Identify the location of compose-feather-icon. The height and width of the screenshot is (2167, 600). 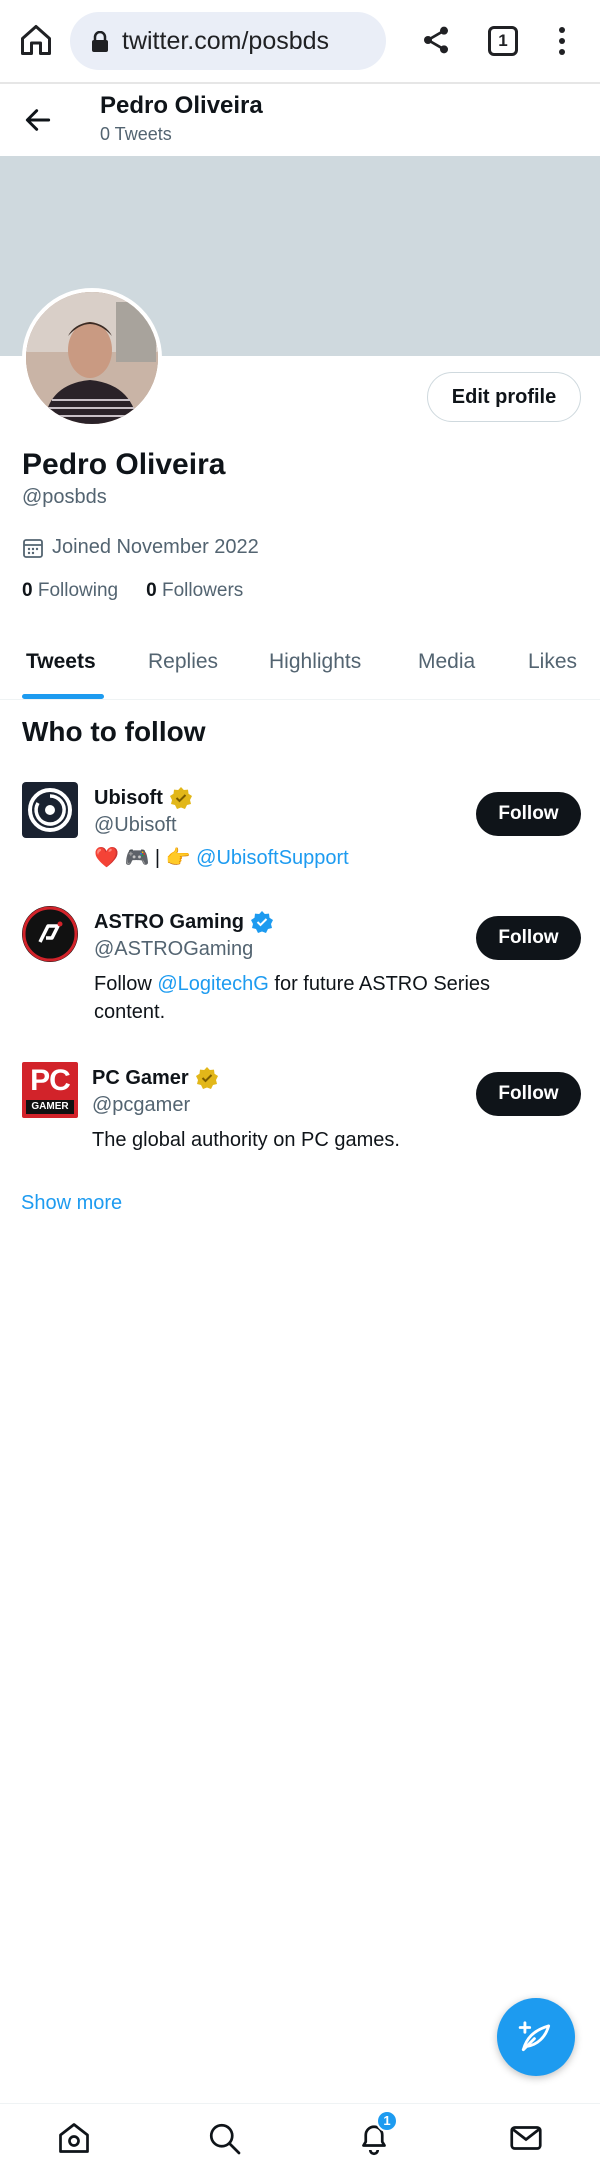
(534, 2036).